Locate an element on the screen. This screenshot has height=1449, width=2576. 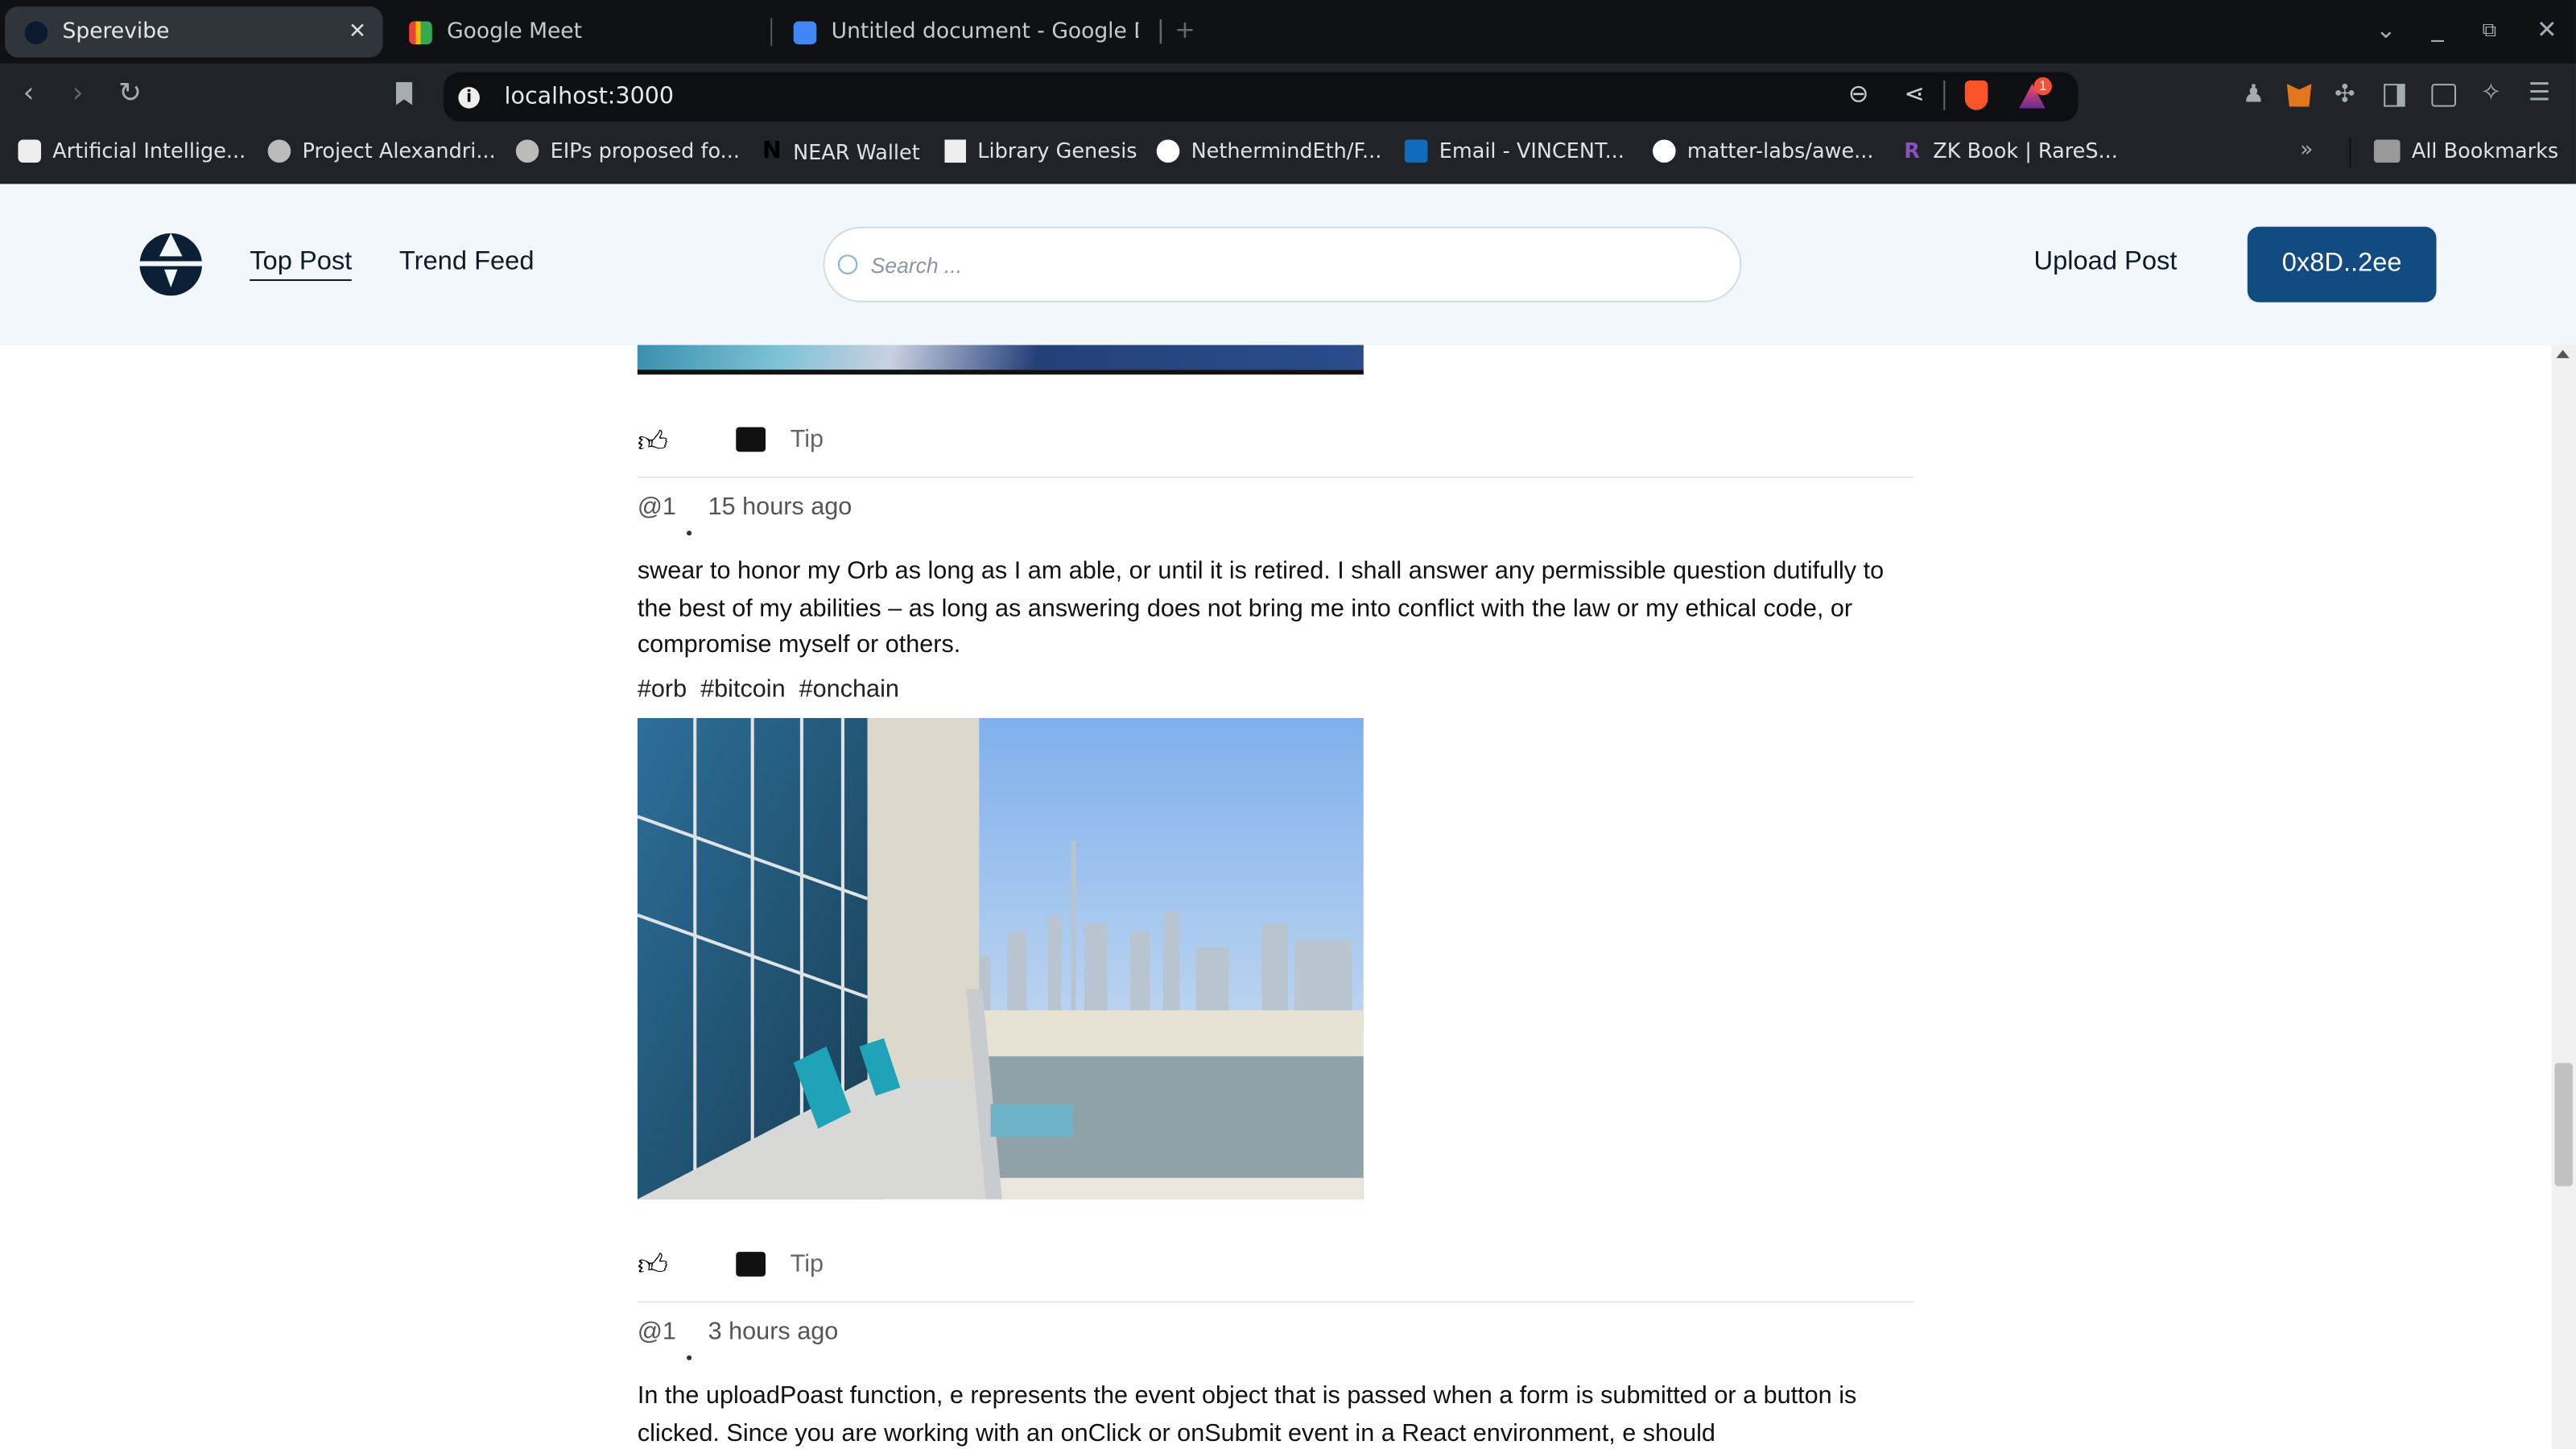
google-docs-icon is located at coordinates (805, 32).